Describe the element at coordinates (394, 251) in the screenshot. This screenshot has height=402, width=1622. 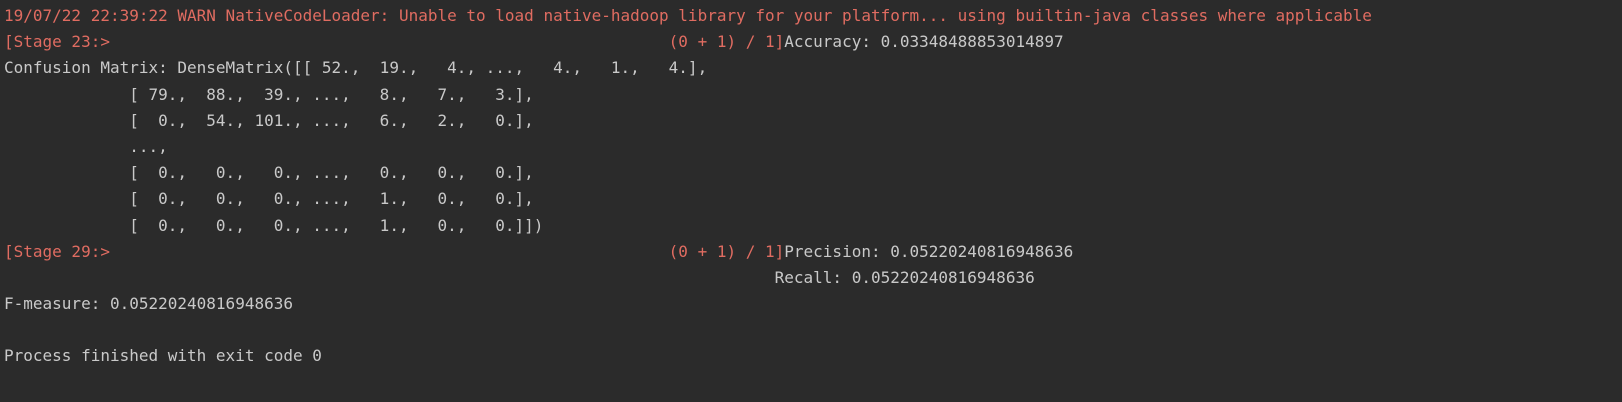
I see `stage-progress-text: [Stage 29:> (0 + 1) / 1]` at that location.